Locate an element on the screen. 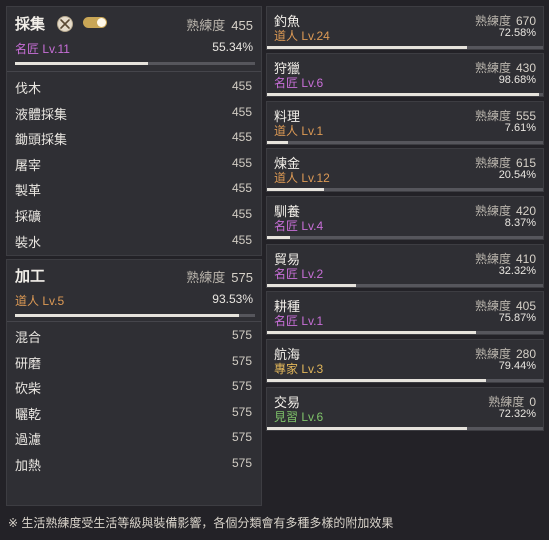  processing-rank: 道人 Lv.5 is located at coordinates (40, 301).